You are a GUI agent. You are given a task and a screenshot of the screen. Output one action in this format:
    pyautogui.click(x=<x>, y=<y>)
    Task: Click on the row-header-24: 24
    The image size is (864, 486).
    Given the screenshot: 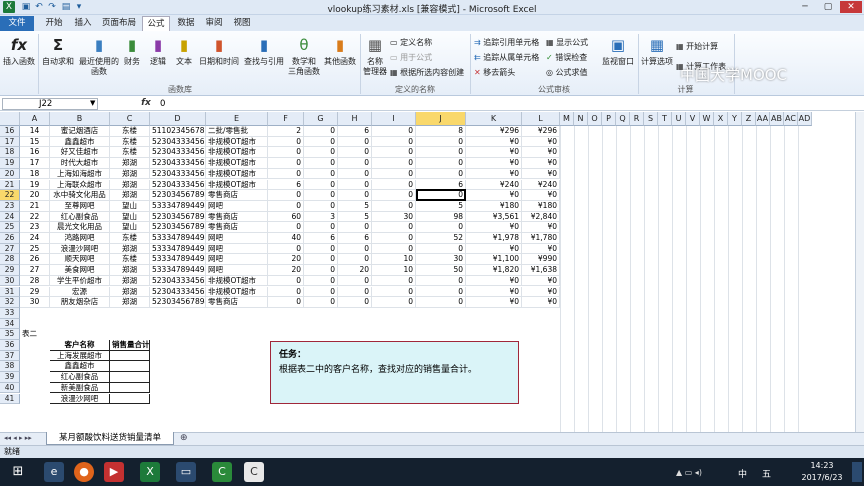 What is the action you would take?
    pyautogui.click(x=10, y=217)
    